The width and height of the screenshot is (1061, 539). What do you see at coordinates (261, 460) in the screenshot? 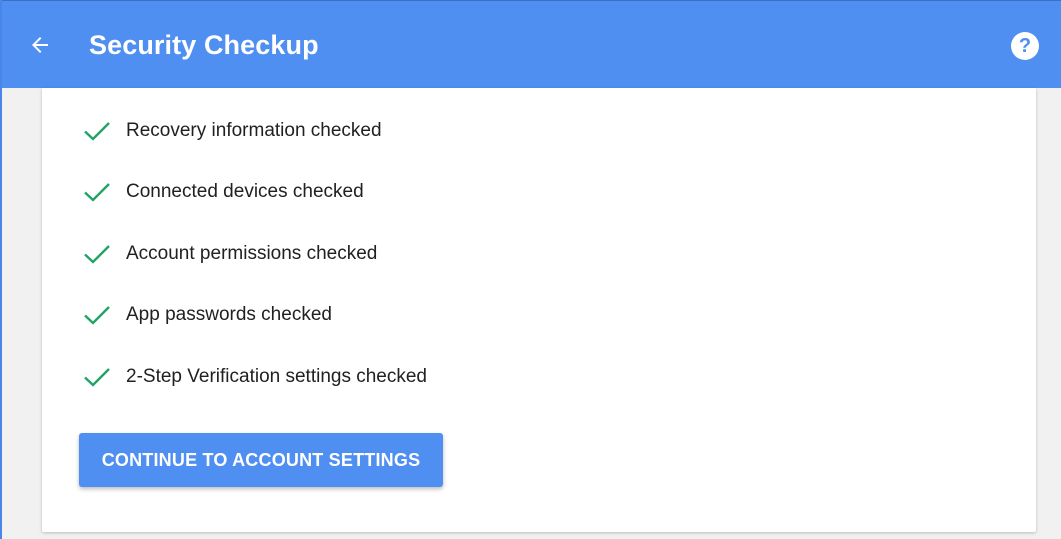
I see `continue-to-account-settings-button: CONTINUE TO ACCOUNT SETTINGS` at bounding box center [261, 460].